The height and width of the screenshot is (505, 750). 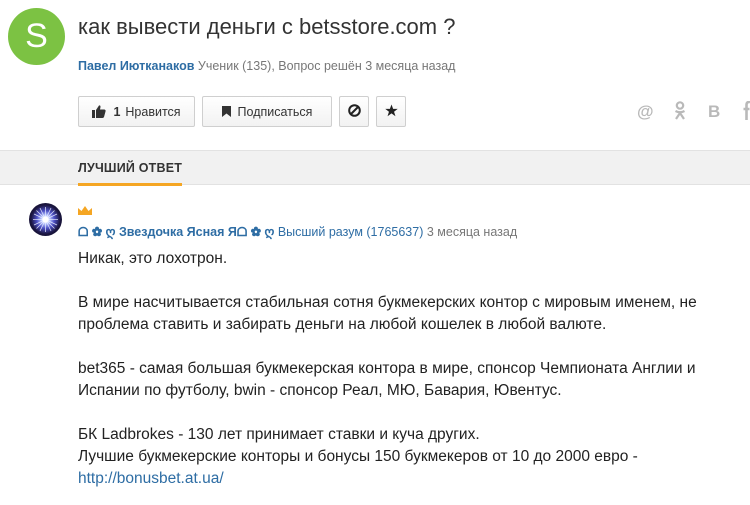 I want to click on share-ok-button, so click(x=680, y=113).